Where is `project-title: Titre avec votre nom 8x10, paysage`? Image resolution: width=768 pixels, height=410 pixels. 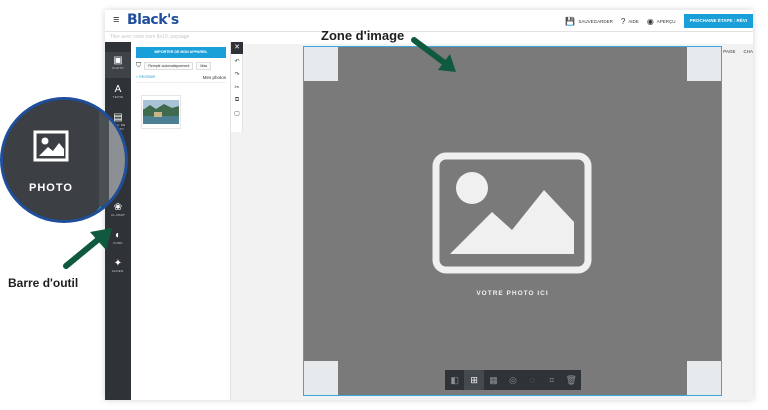
project-title: Titre avec votre nom 8x10, paysage is located at coordinates (149, 37).